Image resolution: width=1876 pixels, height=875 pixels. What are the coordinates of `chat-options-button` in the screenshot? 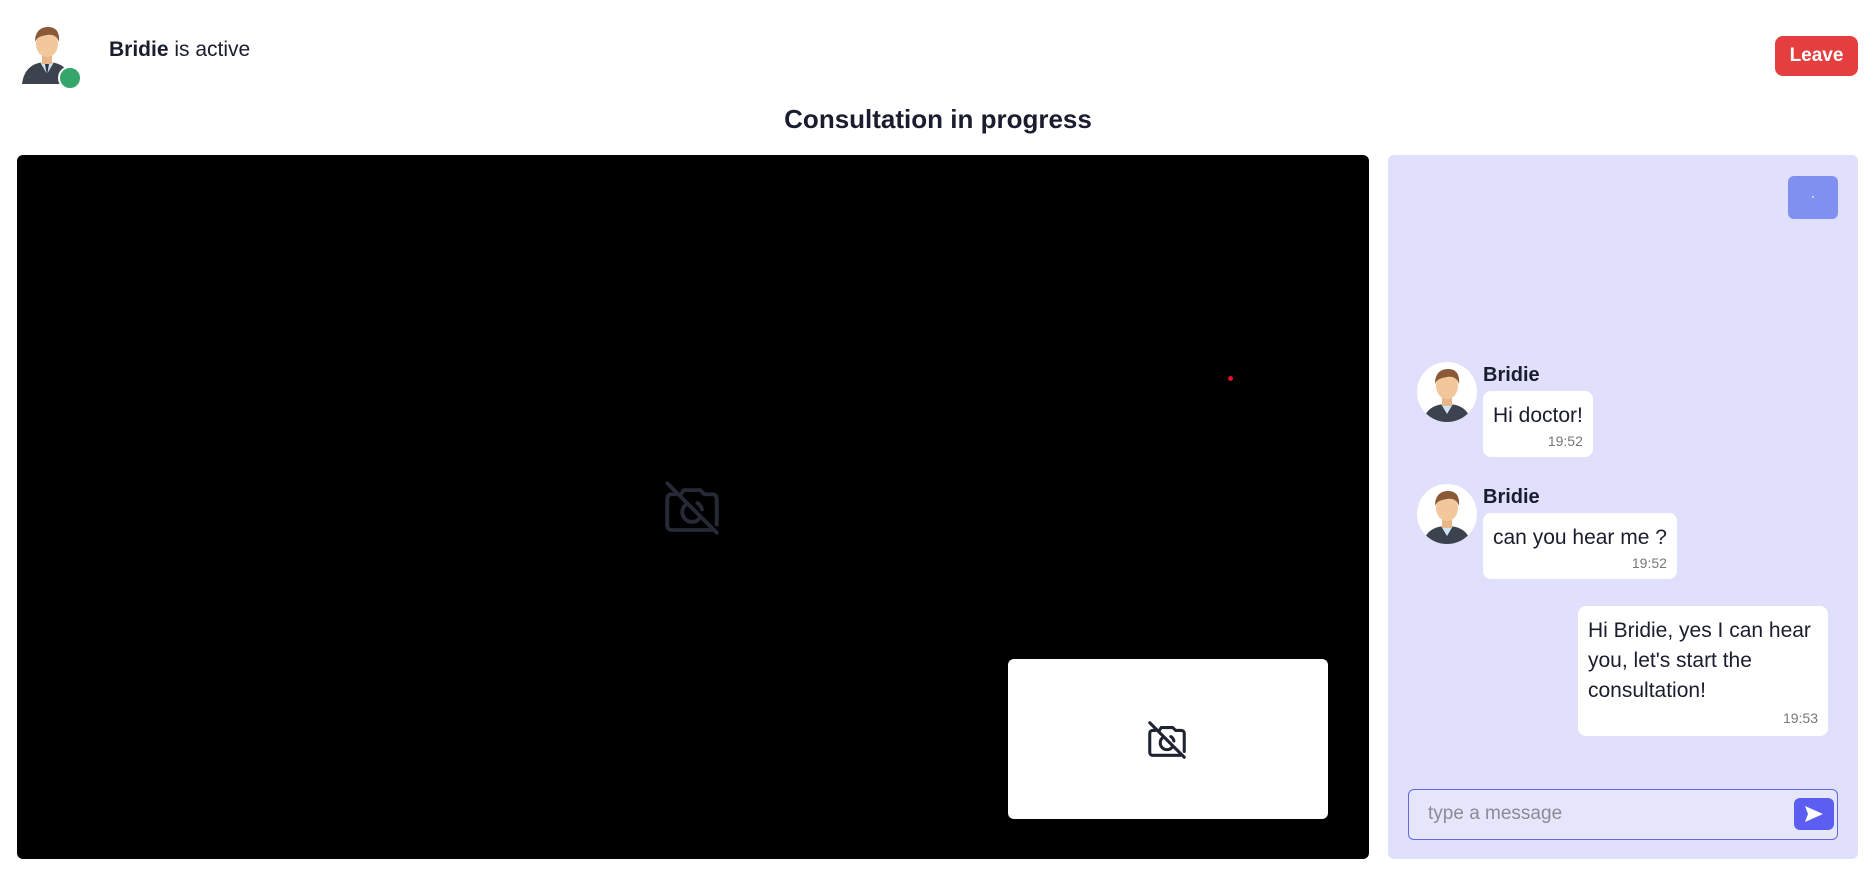 It's located at (1813, 197).